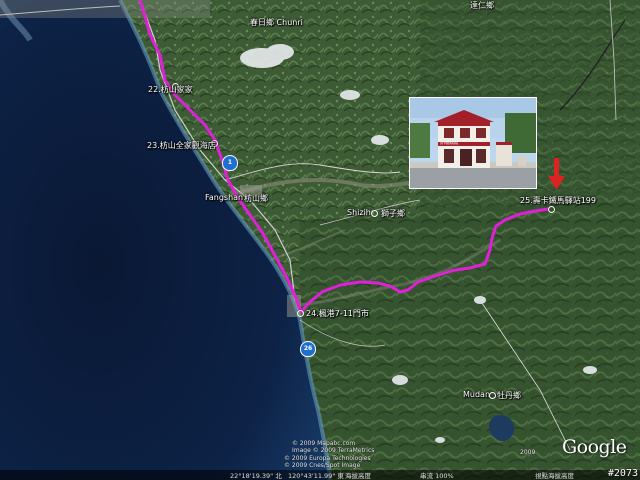 The height and width of the screenshot is (480, 640). Describe the element at coordinates (358, 476) in the screenshot. I see `elevation-label: 海拔高度` at that location.